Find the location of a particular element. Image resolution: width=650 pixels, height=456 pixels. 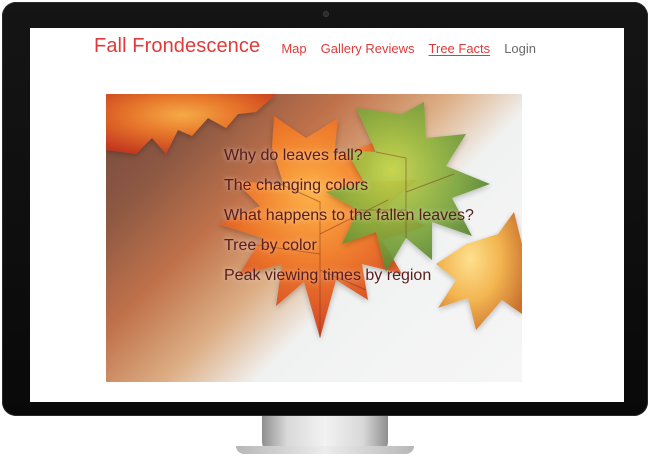

nav-link-gallery-reviews: Gallery Reviews is located at coordinates (368, 48).